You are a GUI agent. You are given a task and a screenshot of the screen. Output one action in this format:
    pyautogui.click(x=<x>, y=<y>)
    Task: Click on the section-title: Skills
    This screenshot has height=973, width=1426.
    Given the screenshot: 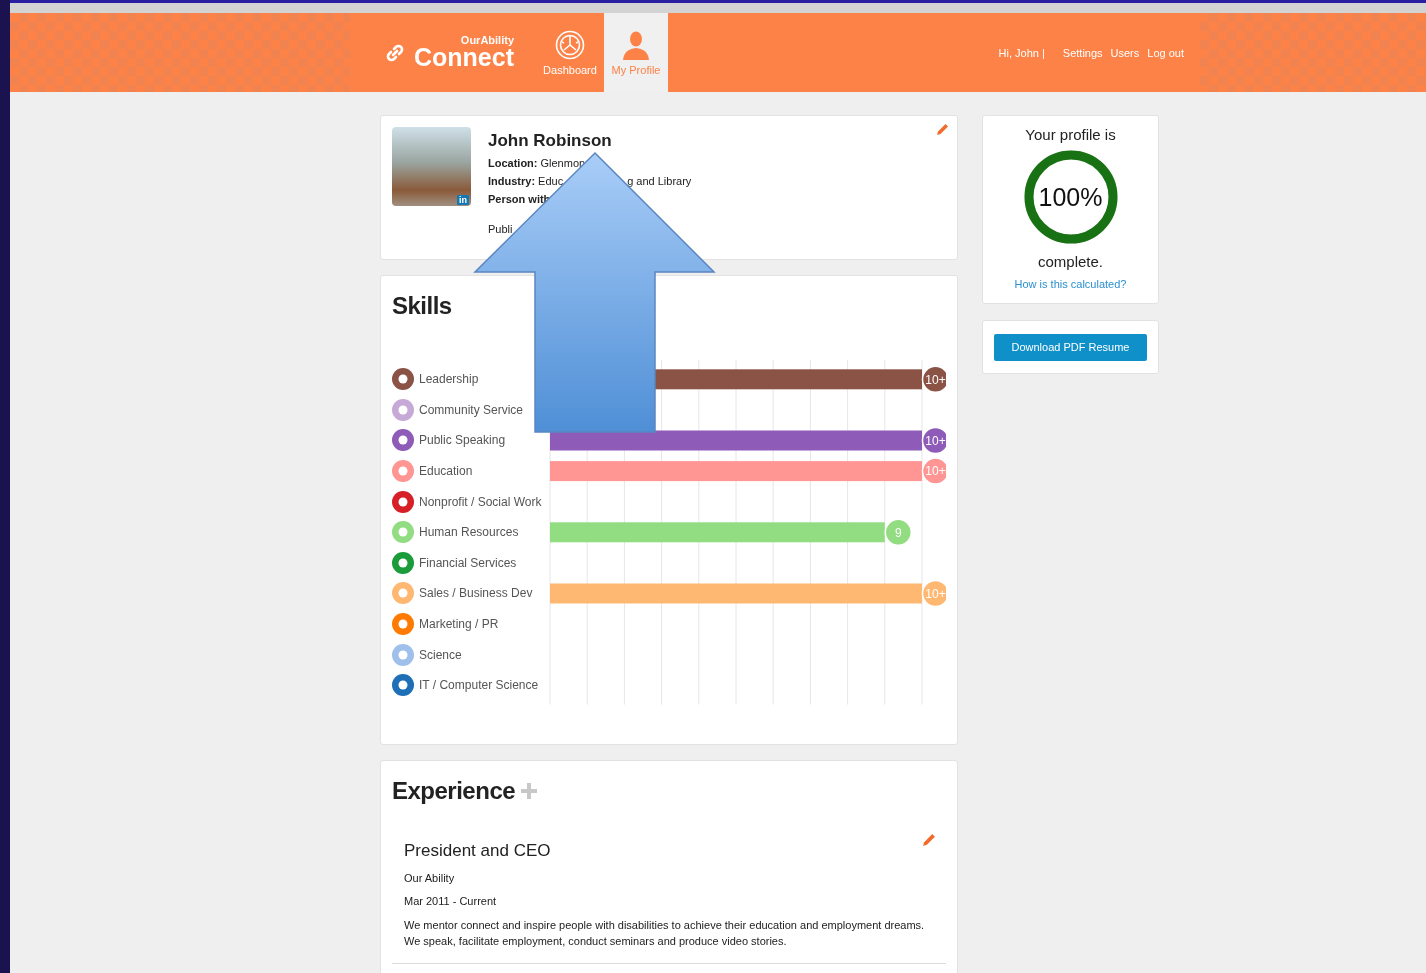 What is the action you would take?
    pyautogui.click(x=422, y=306)
    